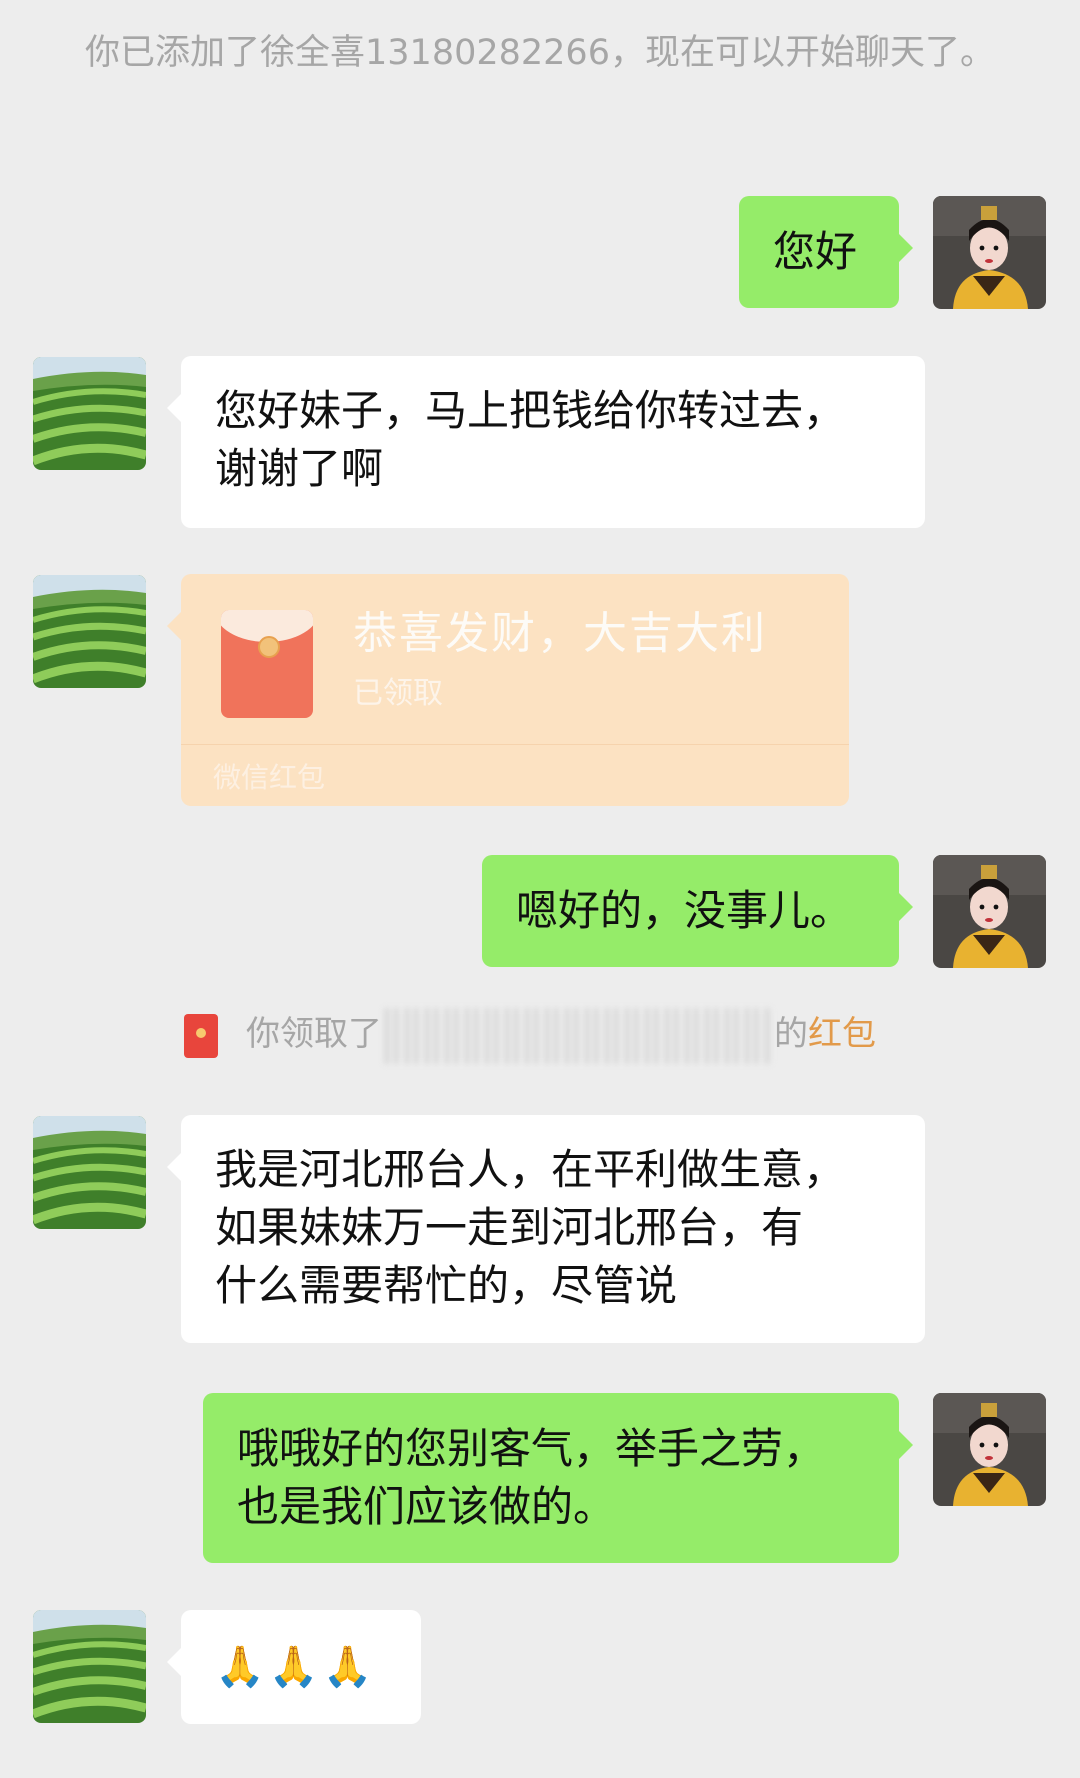 This screenshot has width=1080, height=1778. What do you see at coordinates (540, 53) in the screenshot?
I see `system-message: 你已添加了徐全喜13180282266，现在可以开始聊天了。` at bounding box center [540, 53].